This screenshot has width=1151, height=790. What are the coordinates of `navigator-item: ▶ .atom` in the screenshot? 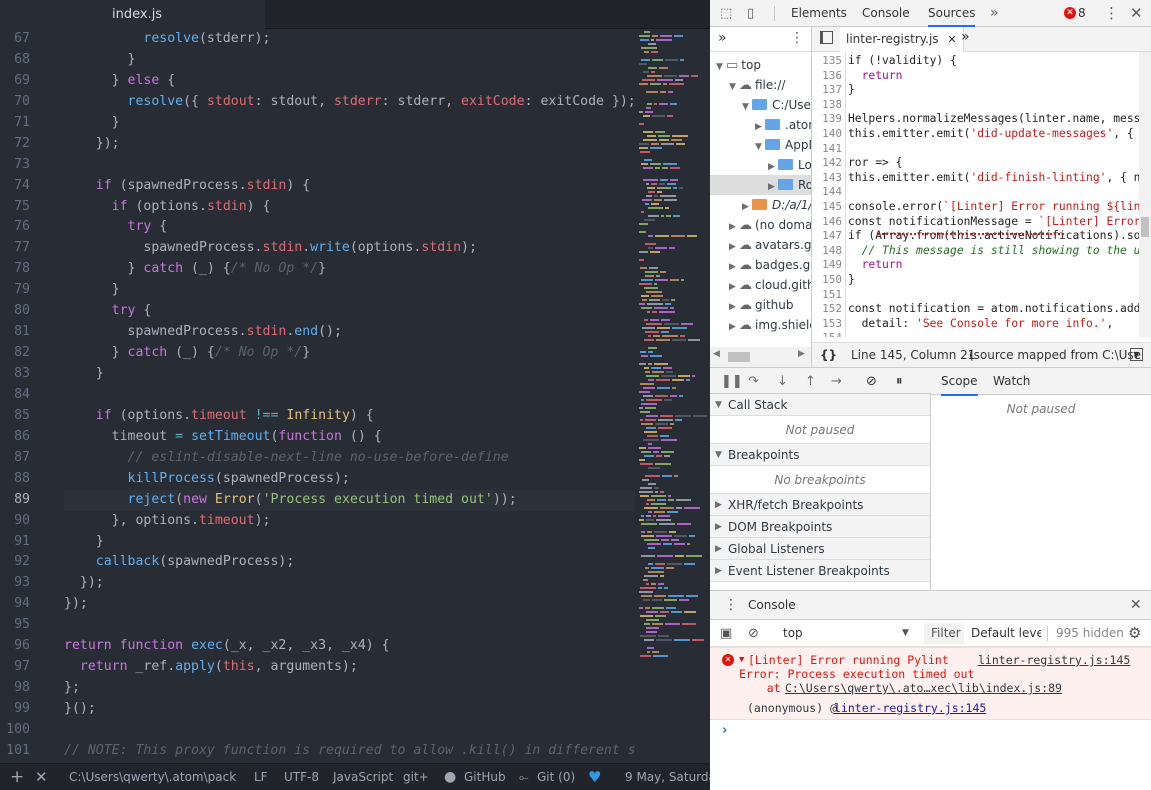 It's located at (760, 126).